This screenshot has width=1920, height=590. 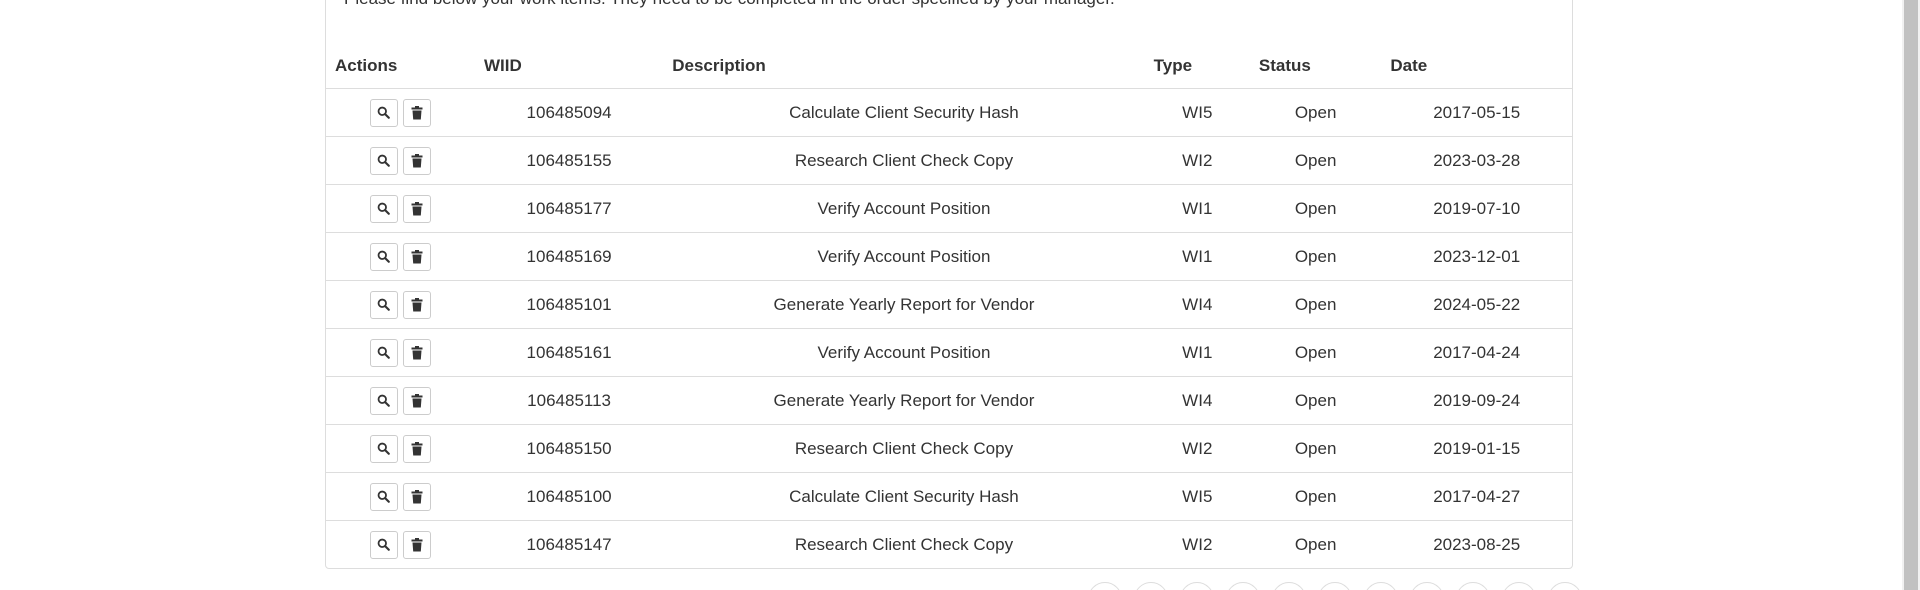 What do you see at coordinates (569, 256) in the screenshot?
I see `cell-wiid: 106485169` at bounding box center [569, 256].